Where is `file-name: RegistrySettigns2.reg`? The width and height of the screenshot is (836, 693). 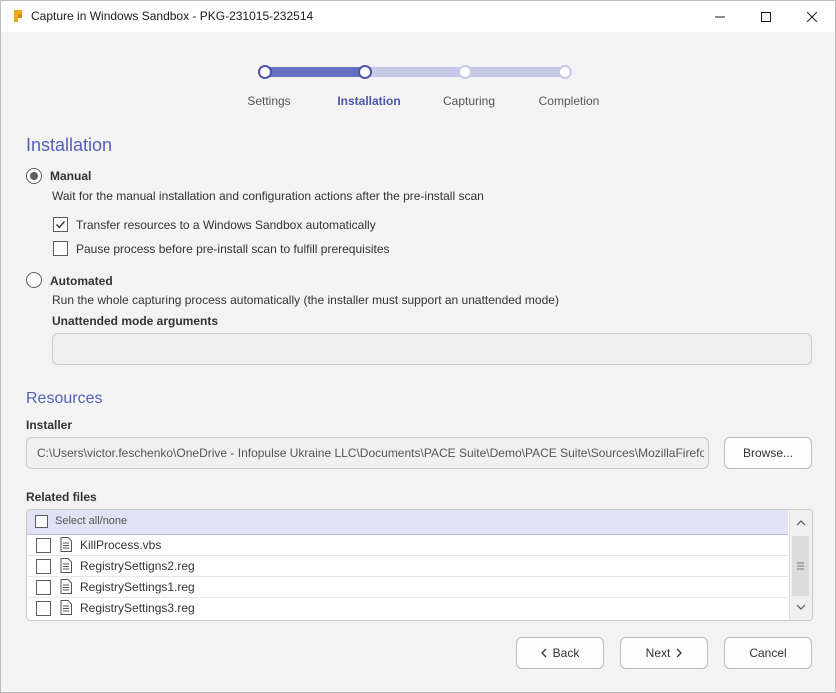 file-name: RegistrySettigns2.reg is located at coordinates (137, 566).